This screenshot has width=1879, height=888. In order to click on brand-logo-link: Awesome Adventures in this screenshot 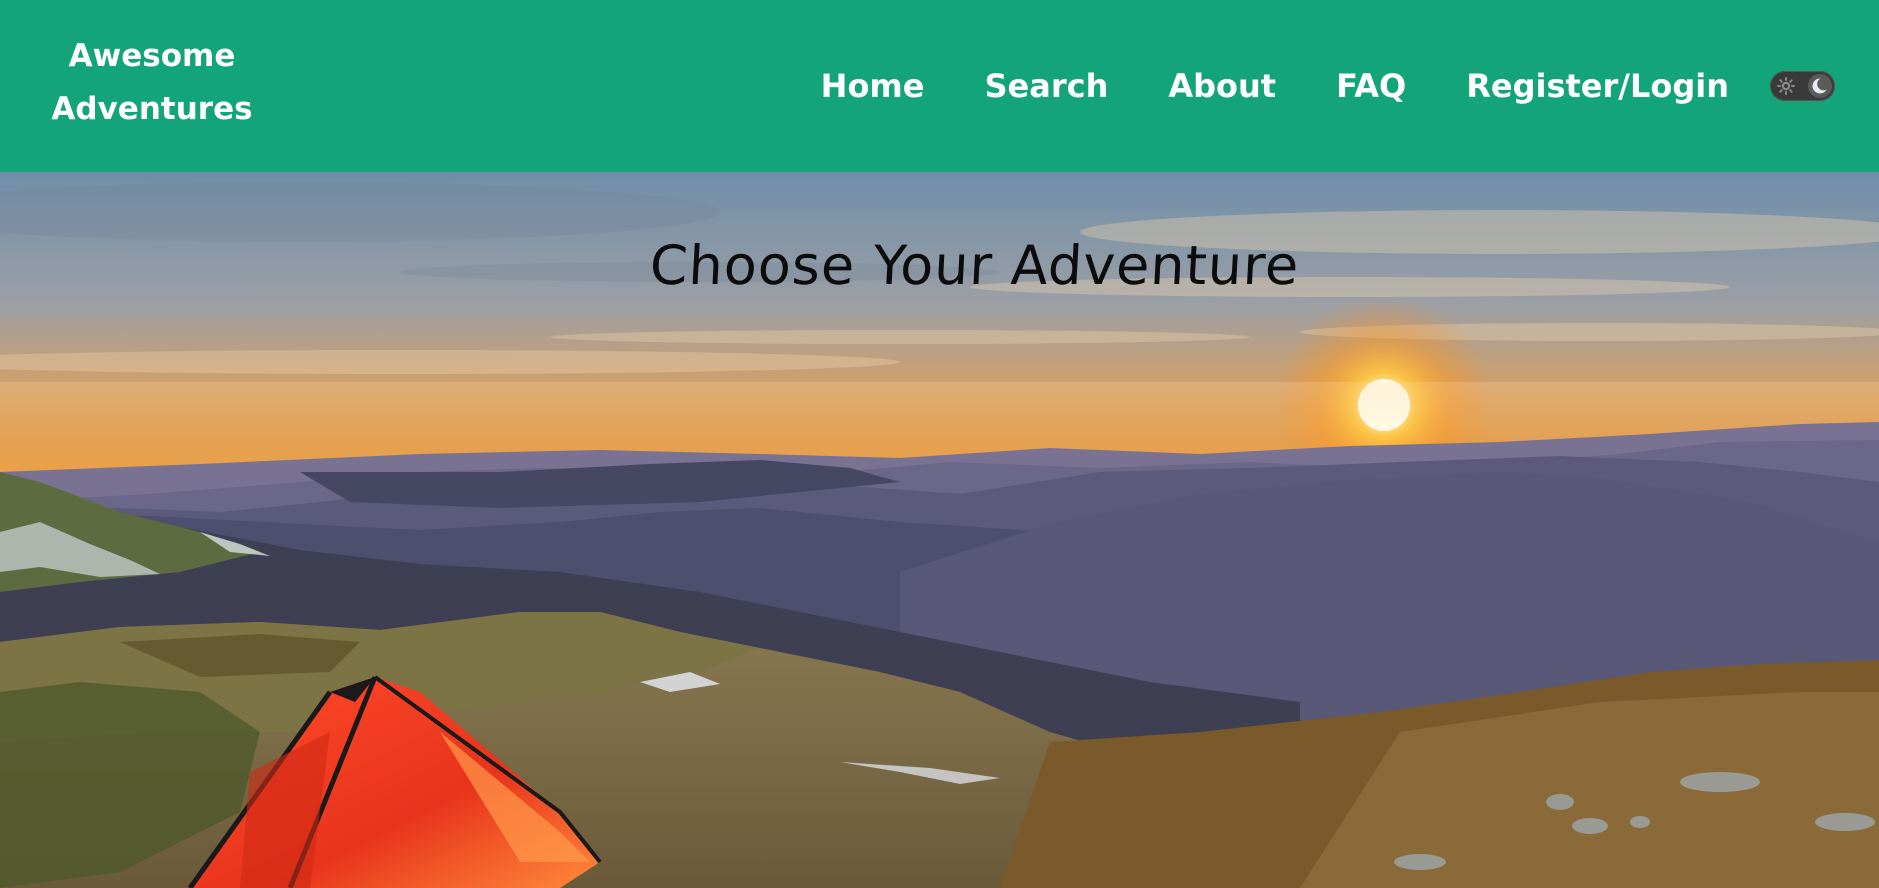, I will do `click(152, 83)`.